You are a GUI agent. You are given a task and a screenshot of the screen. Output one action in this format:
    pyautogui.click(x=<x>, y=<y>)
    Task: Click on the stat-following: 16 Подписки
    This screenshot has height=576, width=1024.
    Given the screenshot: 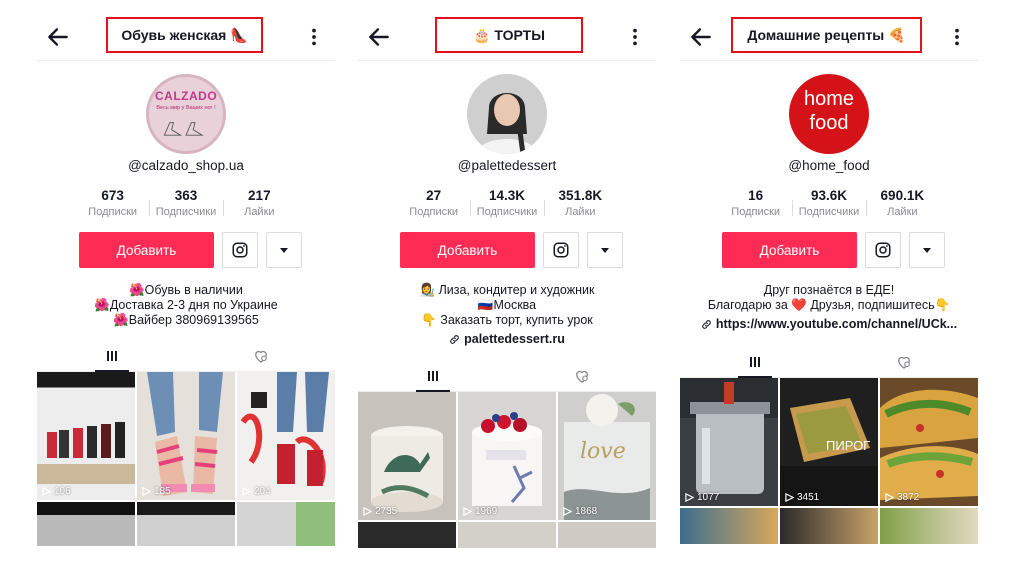 What is the action you would take?
    pyautogui.click(x=755, y=203)
    